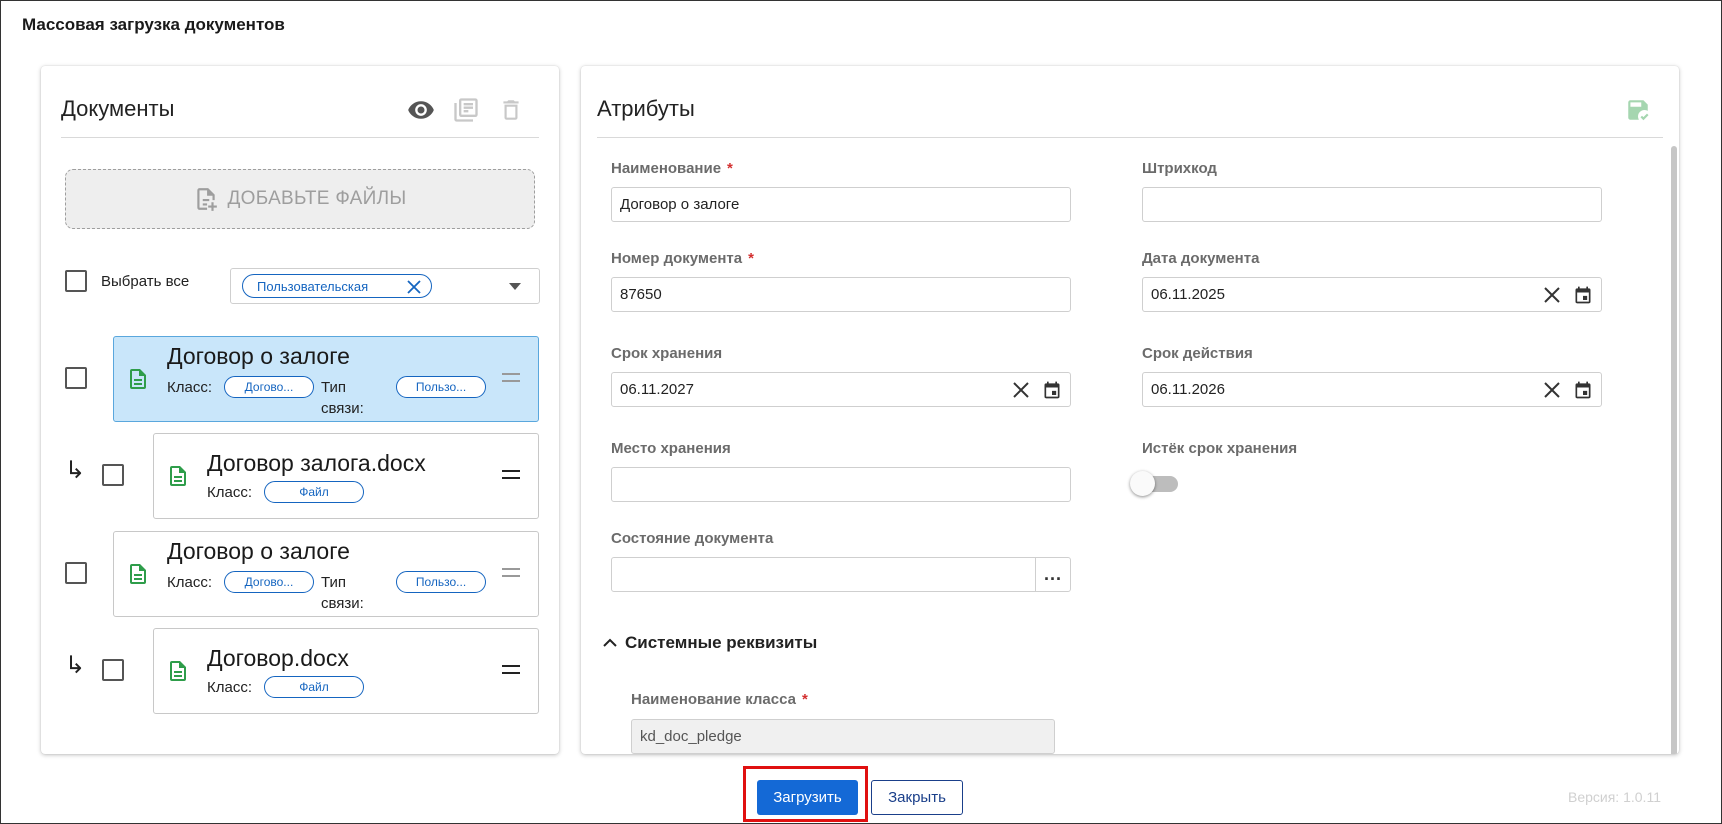  I want to click on name-input: Договор о залоге, so click(841, 204).